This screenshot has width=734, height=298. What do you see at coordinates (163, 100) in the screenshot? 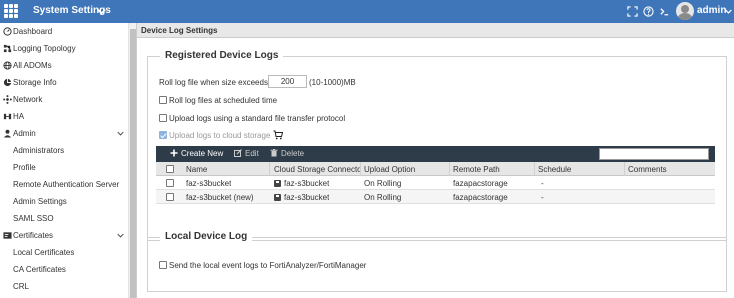
I see `scheduled-roll-checkbox` at bounding box center [163, 100].